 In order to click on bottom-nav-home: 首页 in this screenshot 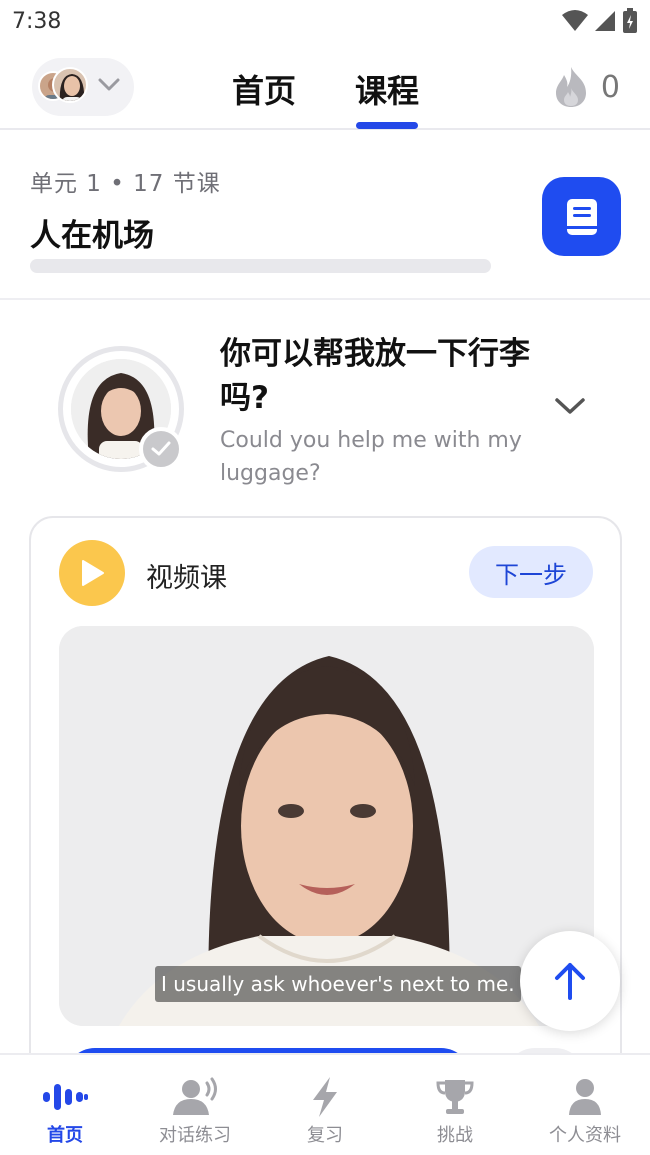, I will do `click(65, 1105)`.